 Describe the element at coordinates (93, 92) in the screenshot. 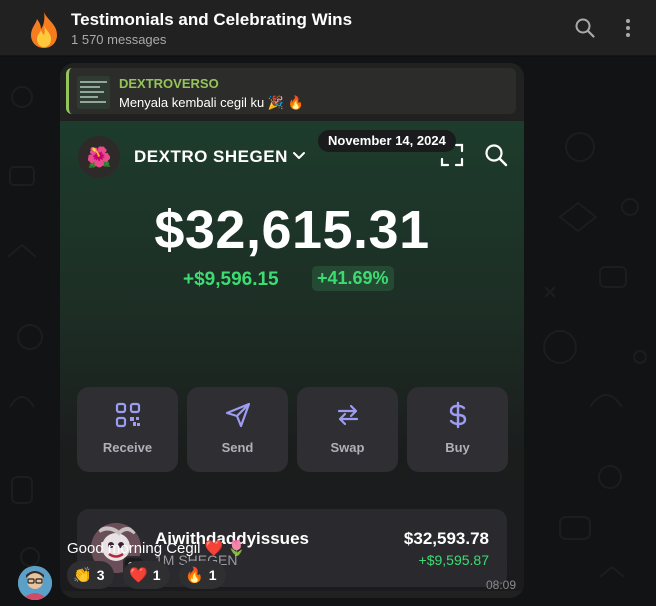

I see `reply-thumbnail` at that location.